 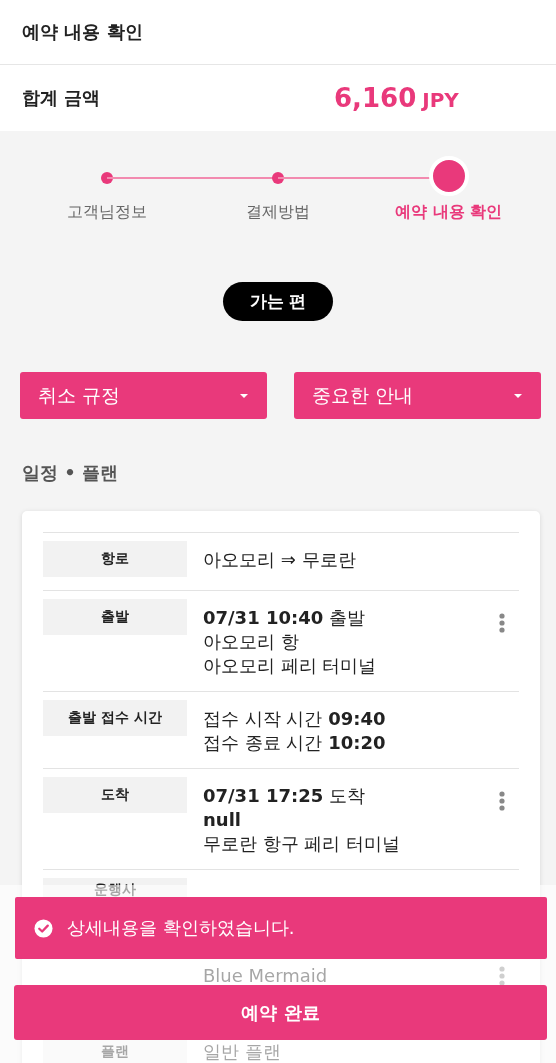 I want to click on row-value: 07/31 10:40 출발, so click(x=284, y=618).